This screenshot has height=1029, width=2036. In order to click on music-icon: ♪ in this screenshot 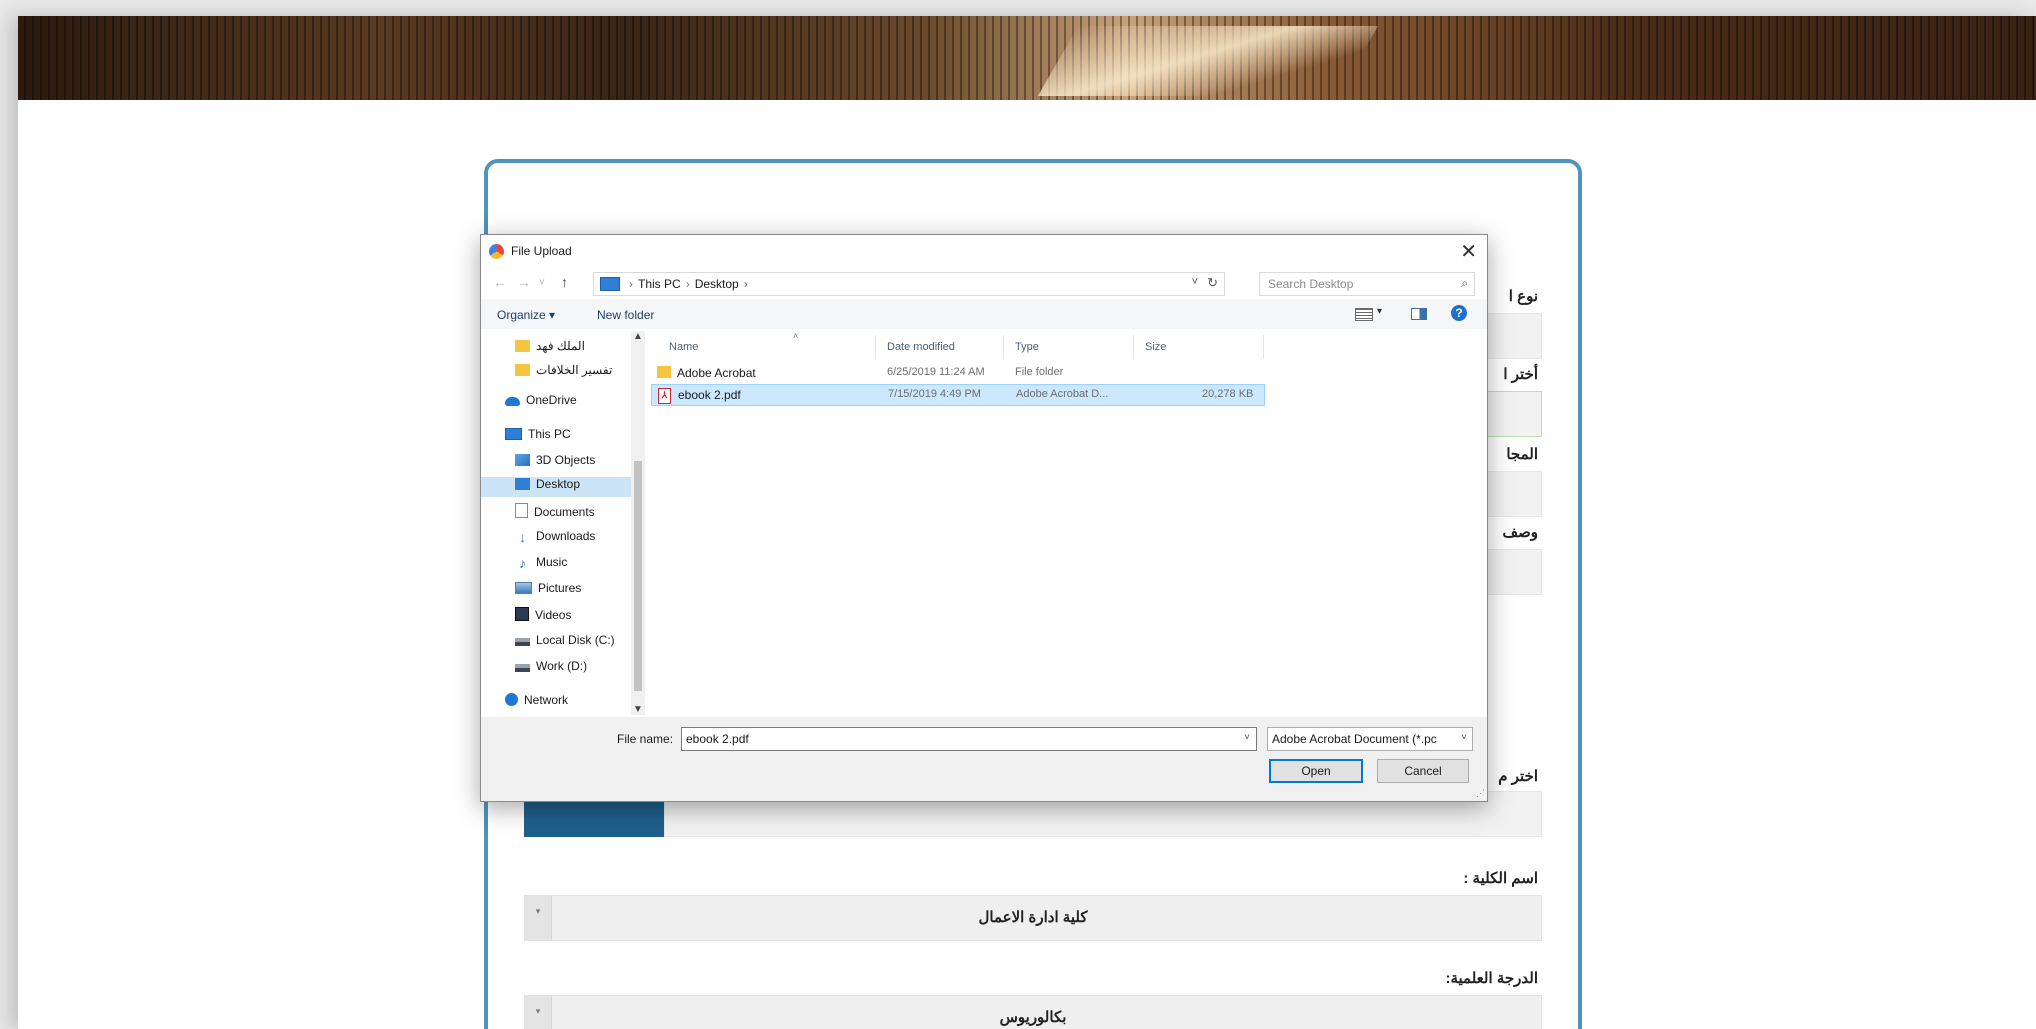, I will do `click(522, 563)`.